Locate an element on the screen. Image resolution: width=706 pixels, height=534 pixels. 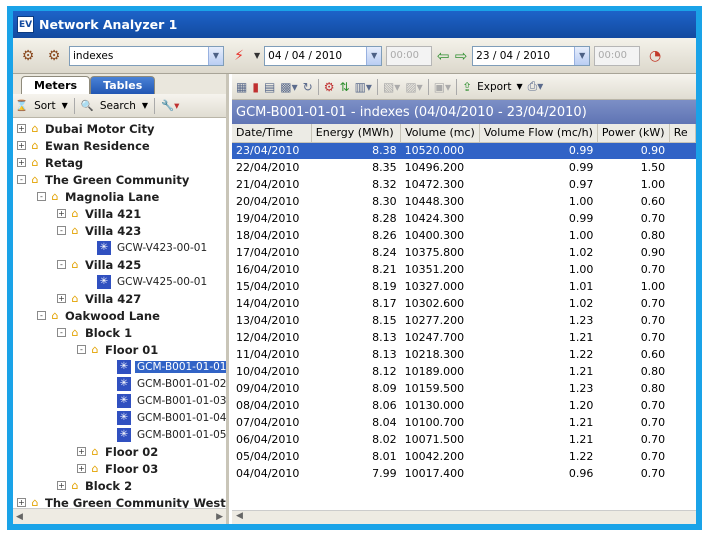
tree-group-item: + ⌂ Floor 02 is located at coordinates (117, 451).